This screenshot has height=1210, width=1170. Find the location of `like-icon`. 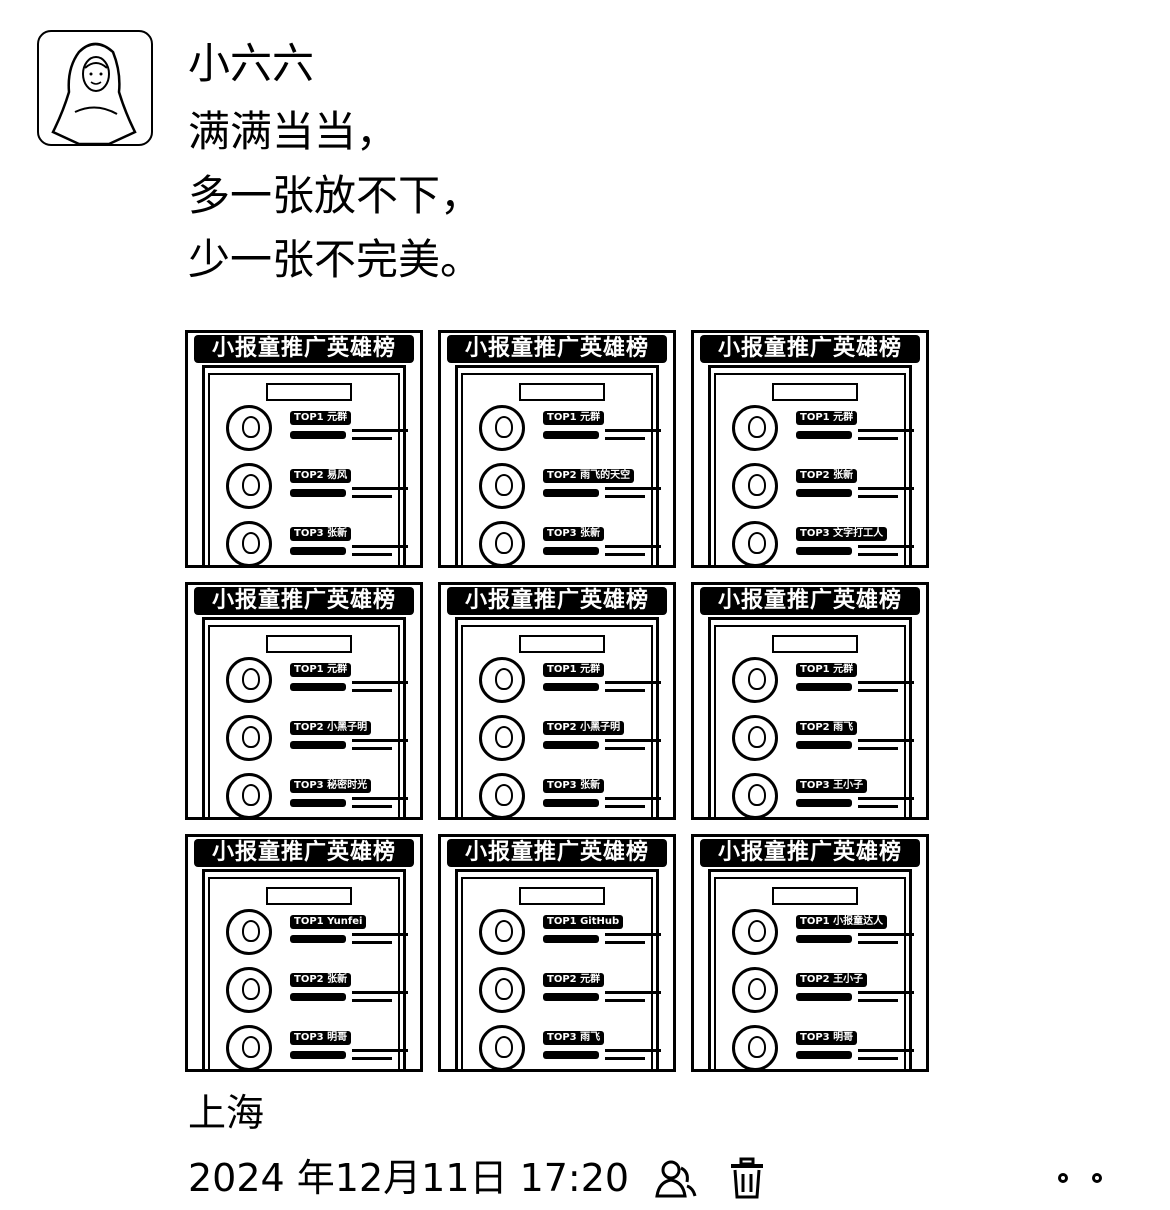

like-icon is located at coordinates (675, 1178).